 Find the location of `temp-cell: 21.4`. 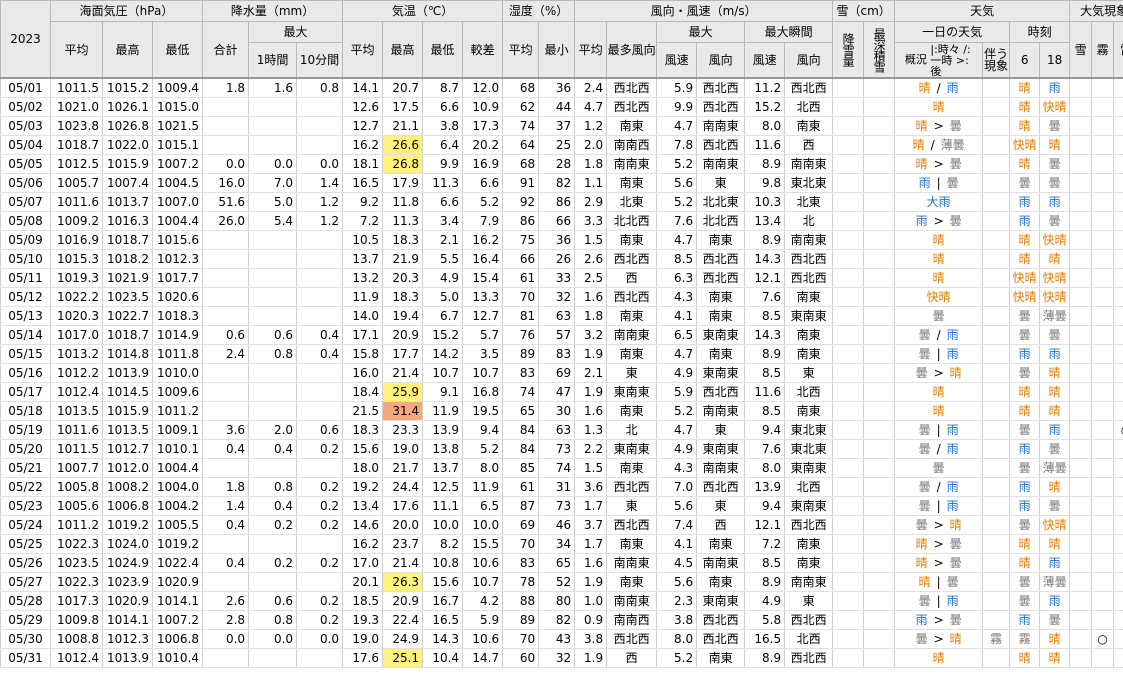

temp-cell: 21.4 is located at coordinates (403, 563).